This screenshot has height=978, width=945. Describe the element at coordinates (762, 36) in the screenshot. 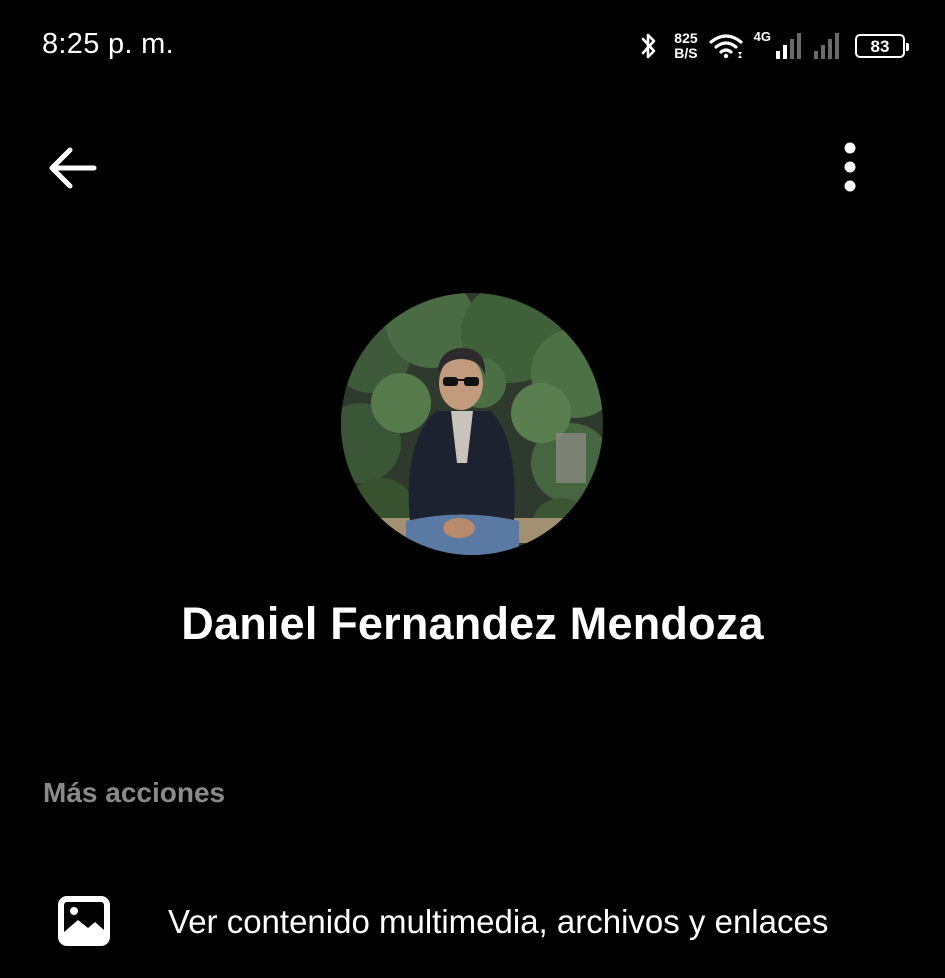

I see `network-type-label: 4G` at that location.